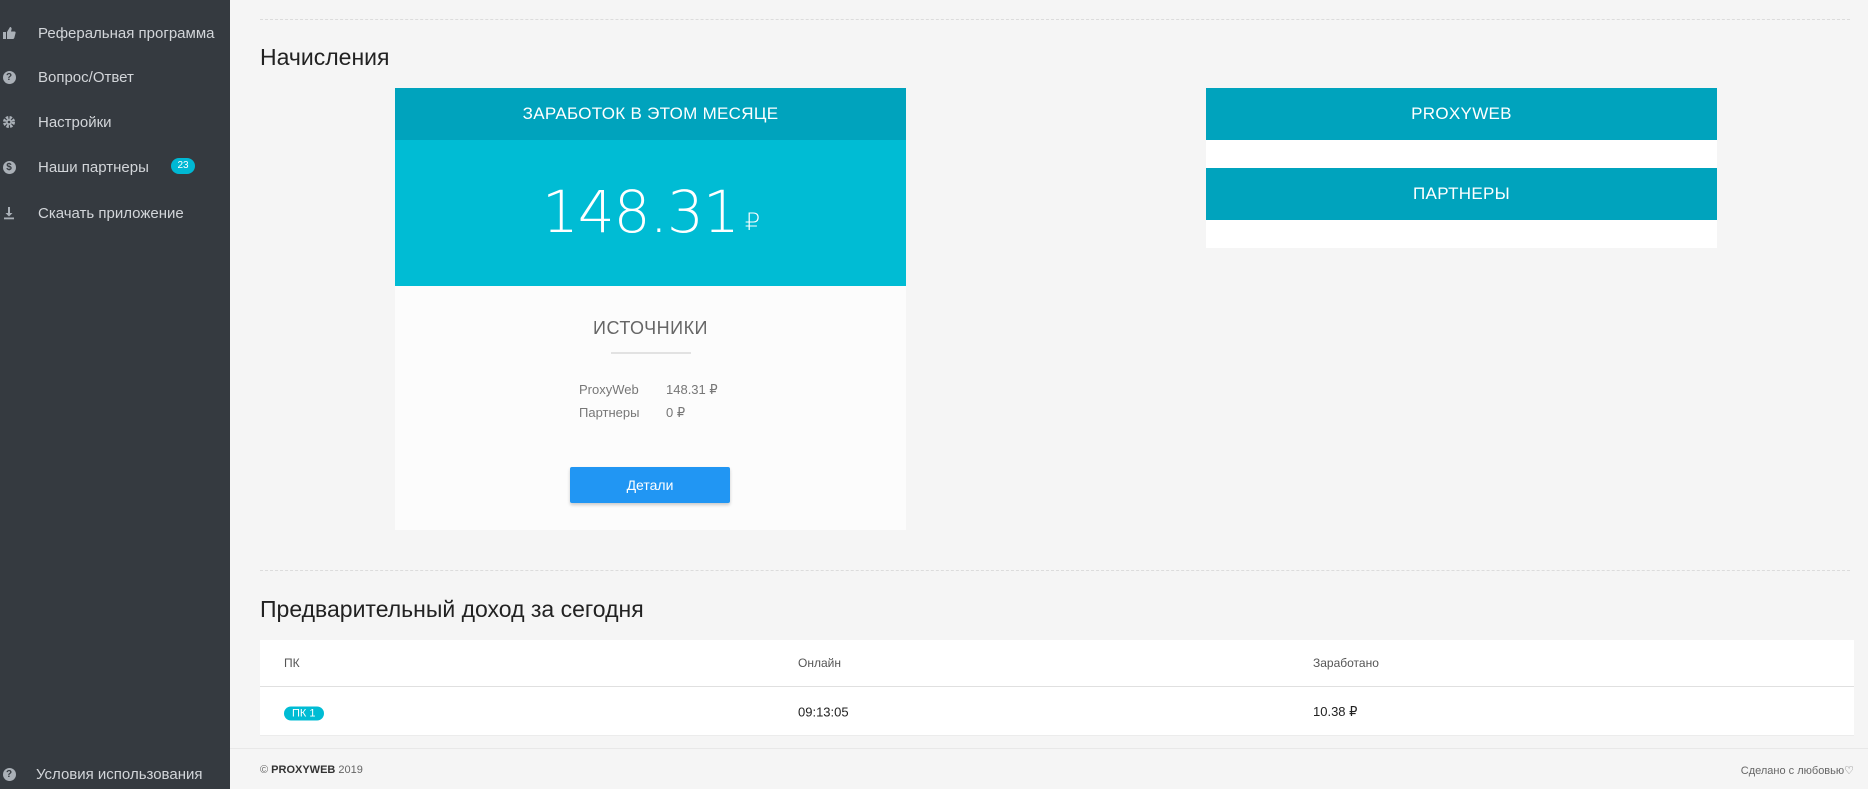  I want to click on column-header-pc: ПК, so click(292, 663).